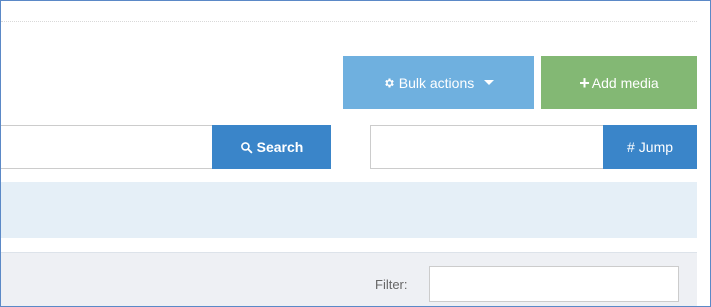 This screenshot has height=307, width=711. What do you see at coordinates (280, 147) in the screenshot?
I see `search-button-label: Search` at bounding box center [280, 147].